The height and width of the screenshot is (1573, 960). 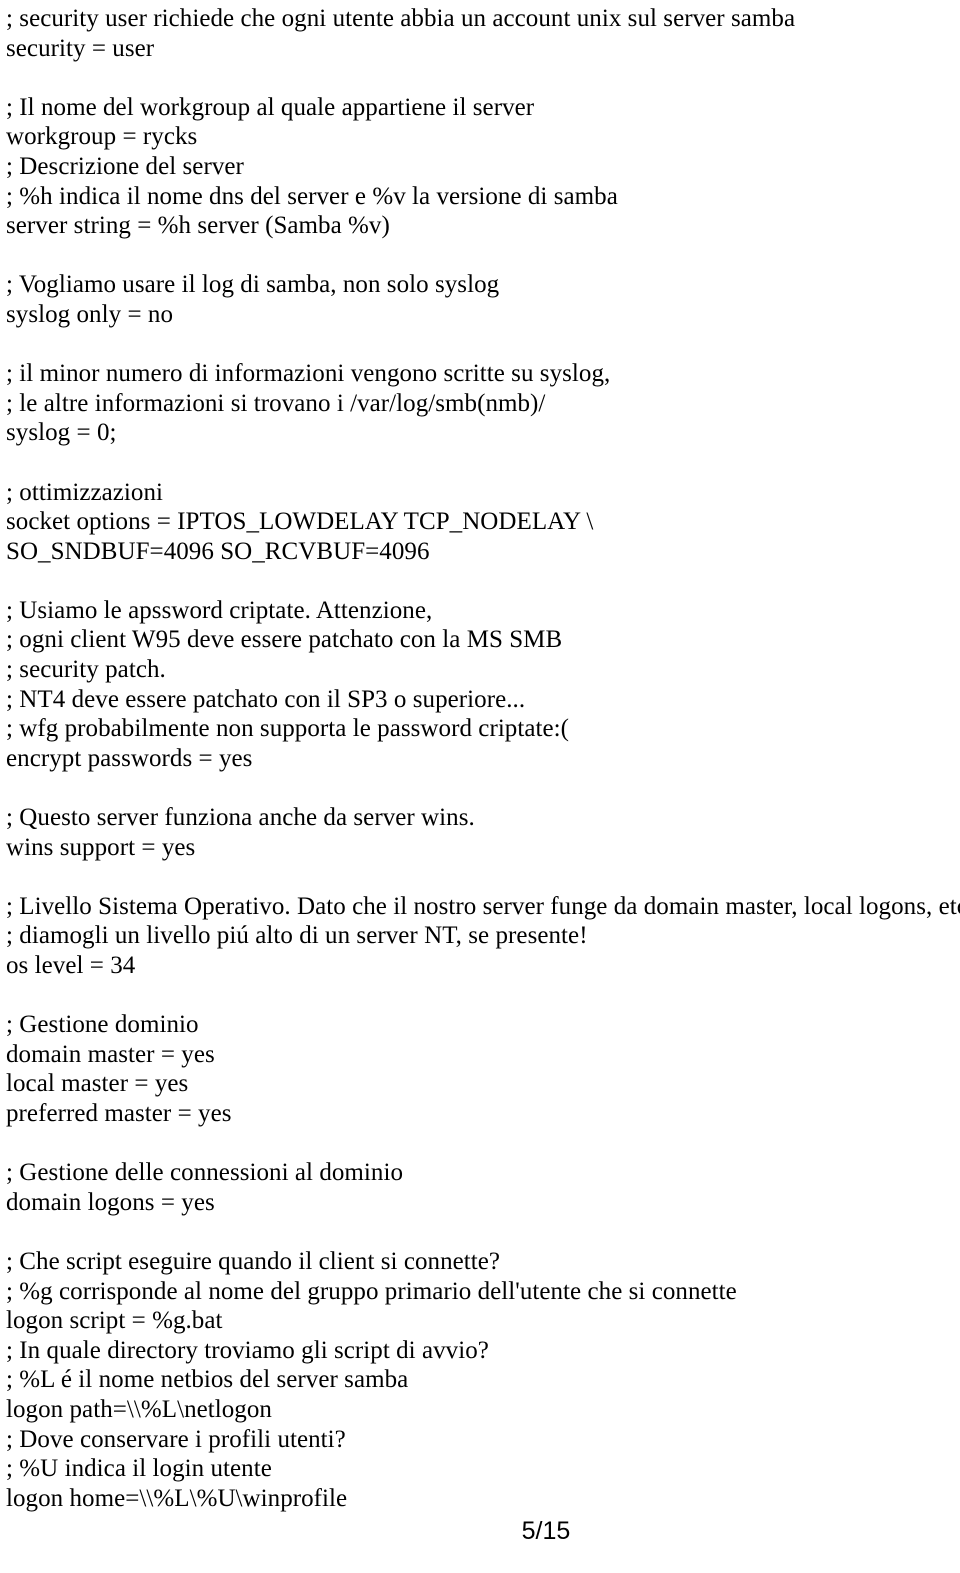 I want to click on document-line: security = user, so click(x=80, y=48).